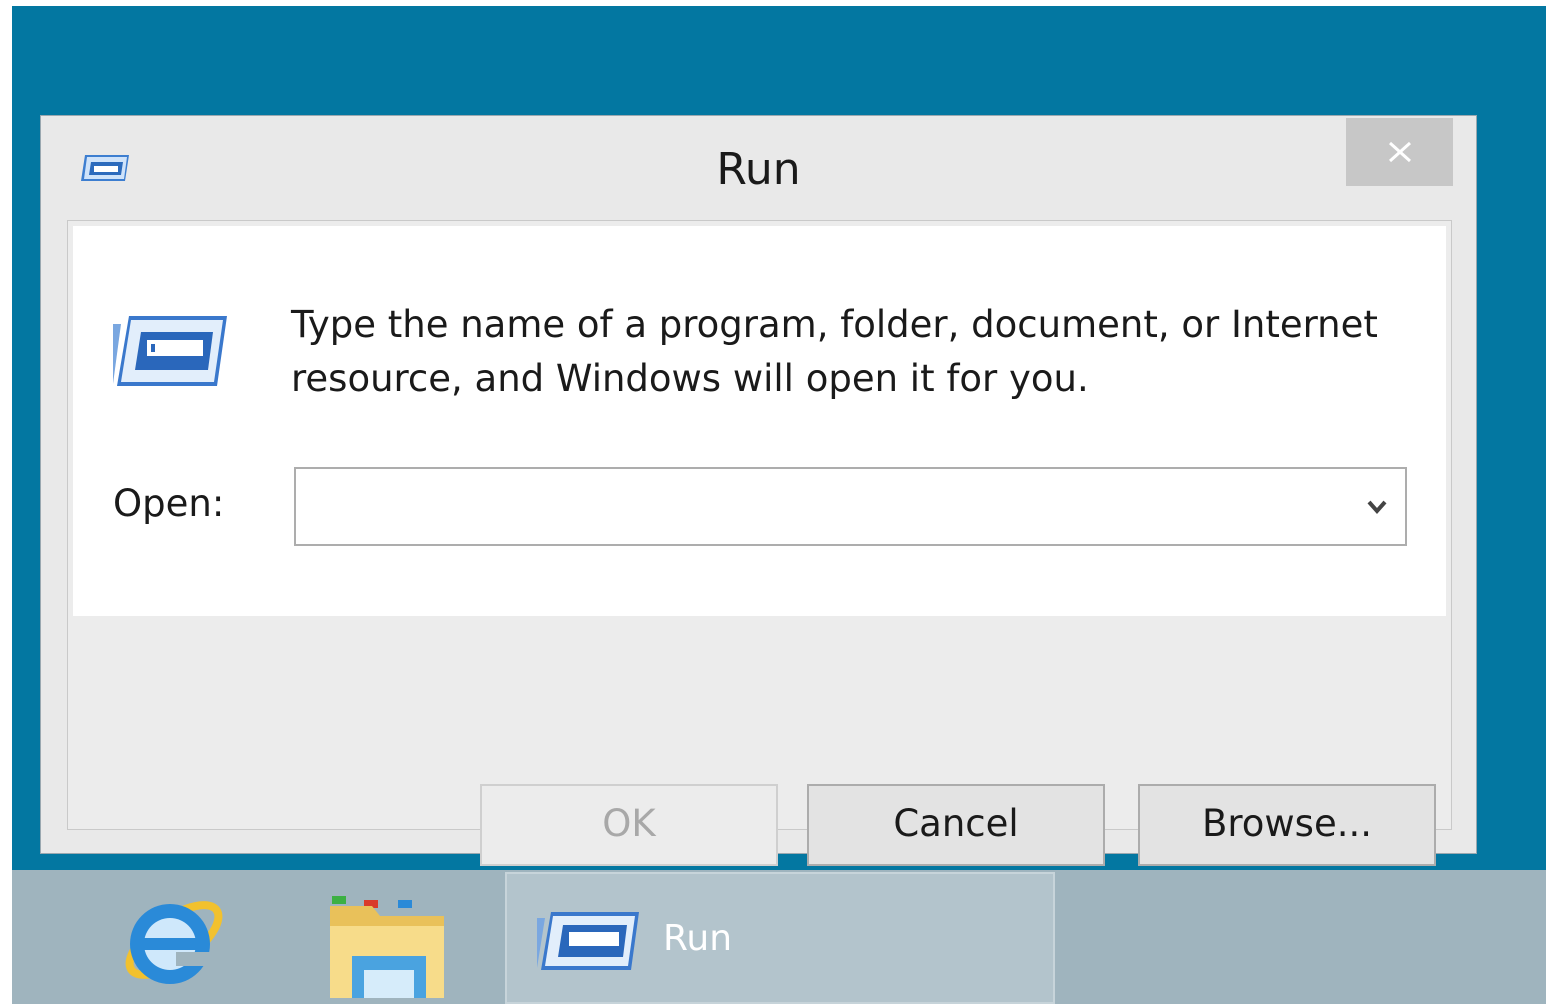 The height and width of the screenshot is (1004, 1546). I want to click on chevron-down-icon, so click(1377, 507).